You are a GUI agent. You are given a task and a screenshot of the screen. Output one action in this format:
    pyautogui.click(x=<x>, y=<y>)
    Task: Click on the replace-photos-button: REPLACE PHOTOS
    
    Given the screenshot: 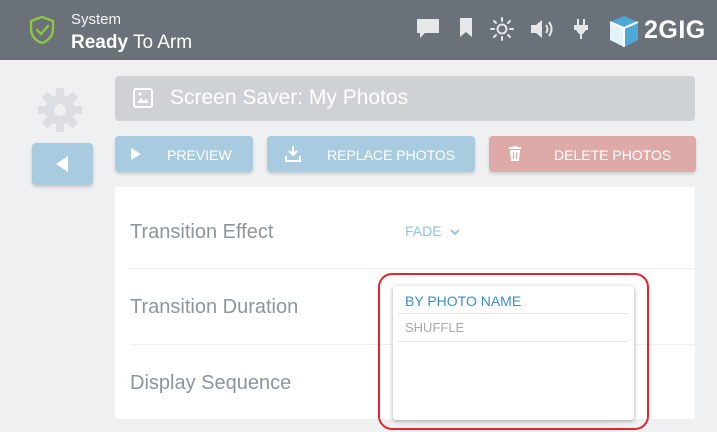 What is the action you would take?
    pyautogui.click(x=371, y=154)
    